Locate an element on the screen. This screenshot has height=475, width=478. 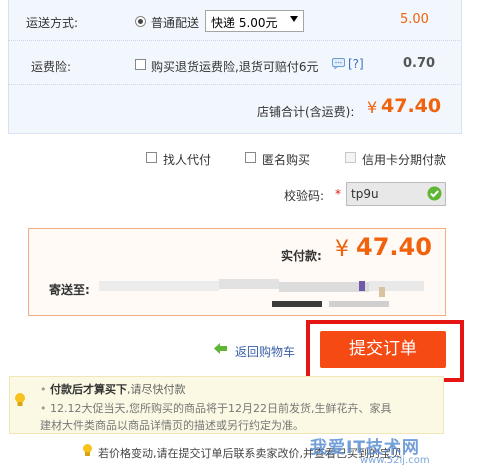
shipping-method-select: 快递 5.00元 is located at coordinates (254, 21).